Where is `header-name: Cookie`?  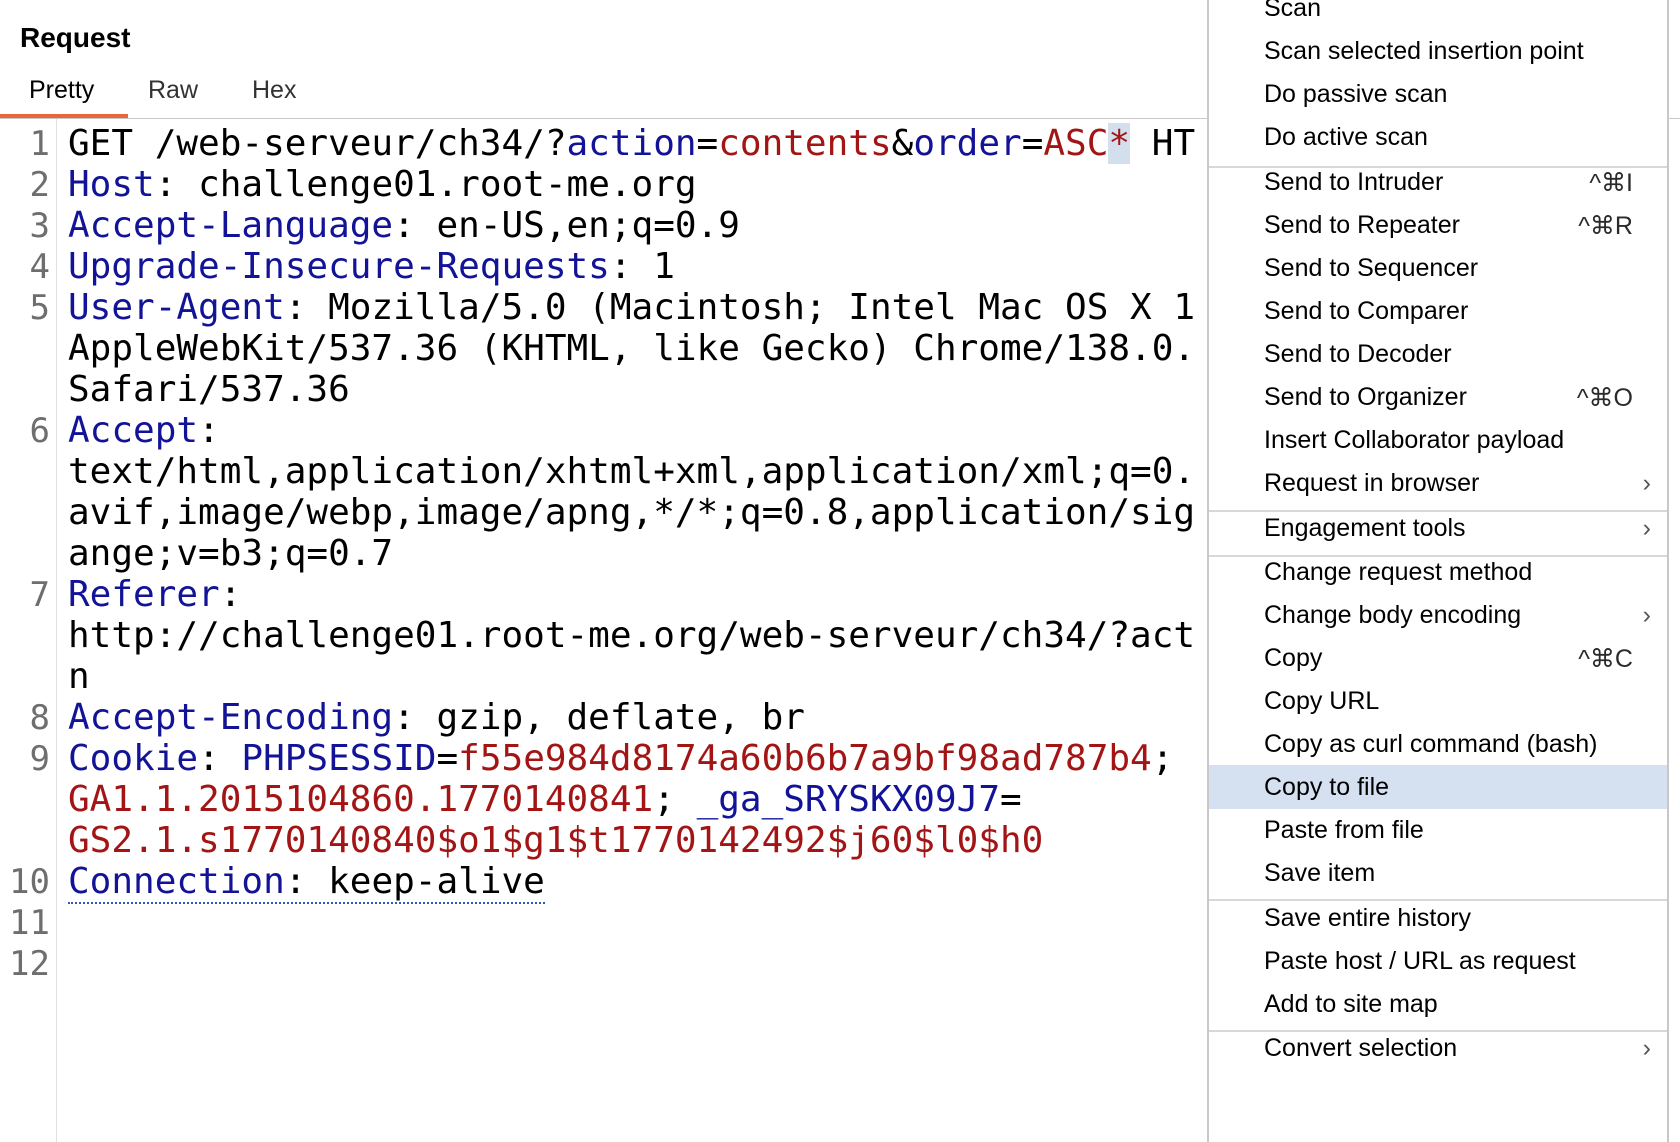
header-name: Cookie is located at coordinates (133, 758).